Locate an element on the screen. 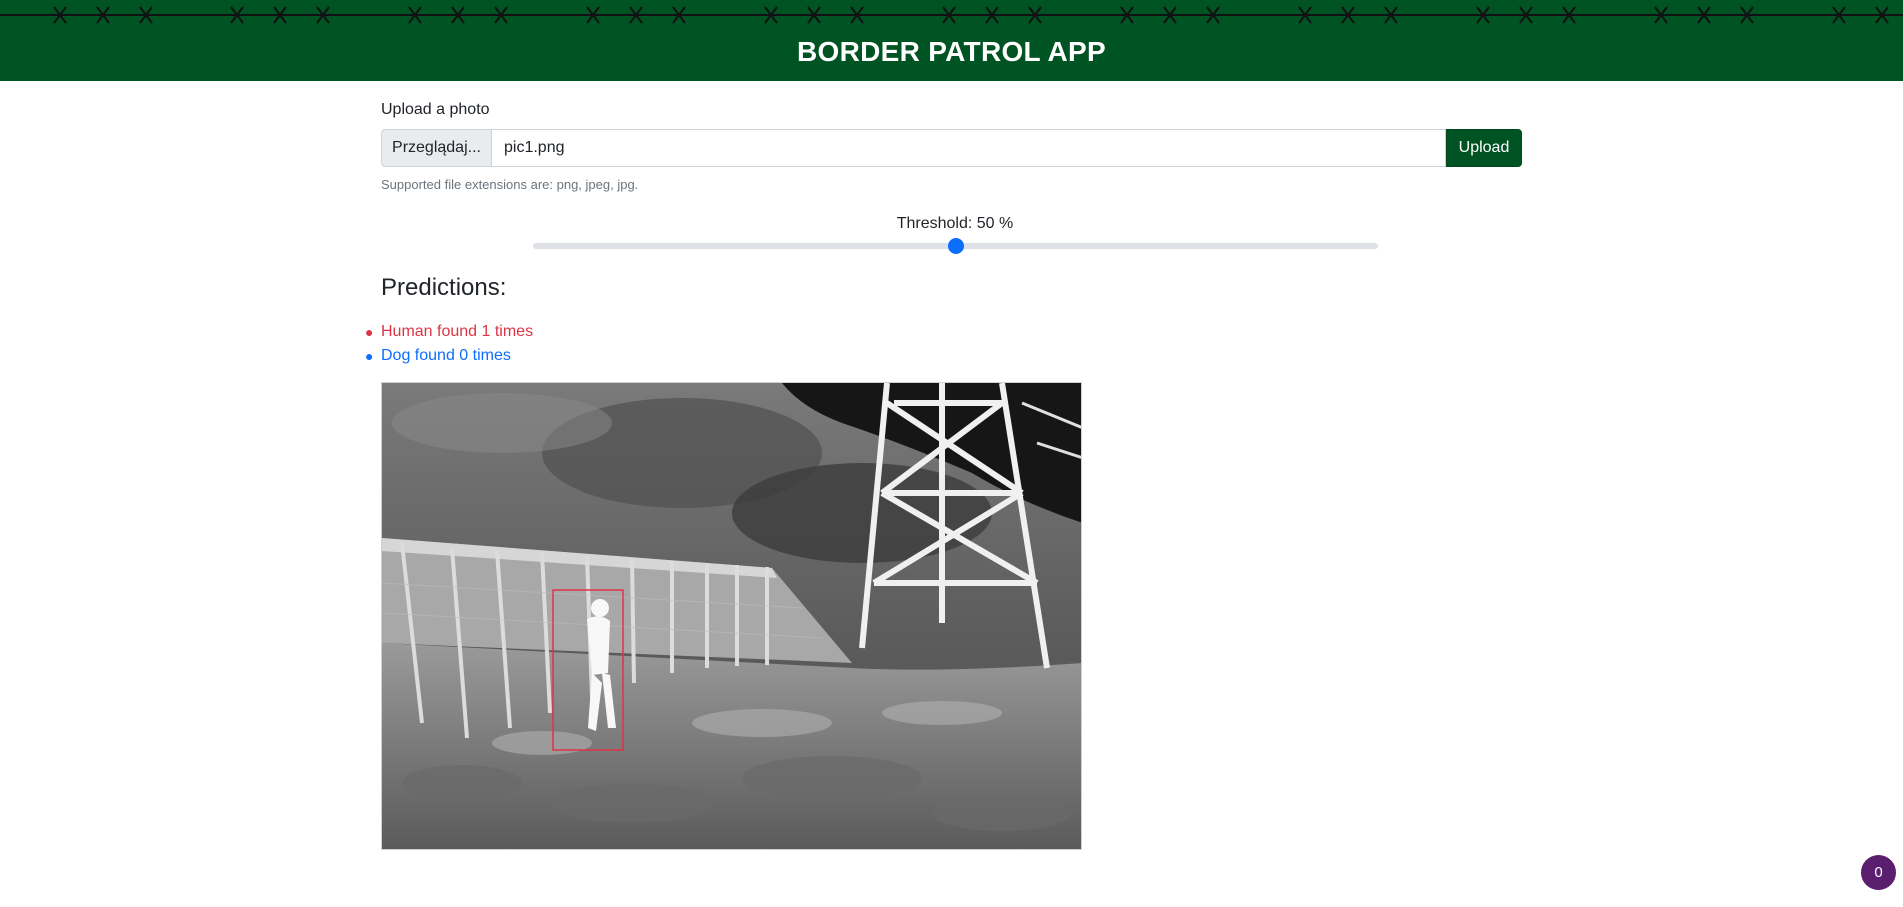  upload-label: Upload a photo is located at coordinates (435, 109).